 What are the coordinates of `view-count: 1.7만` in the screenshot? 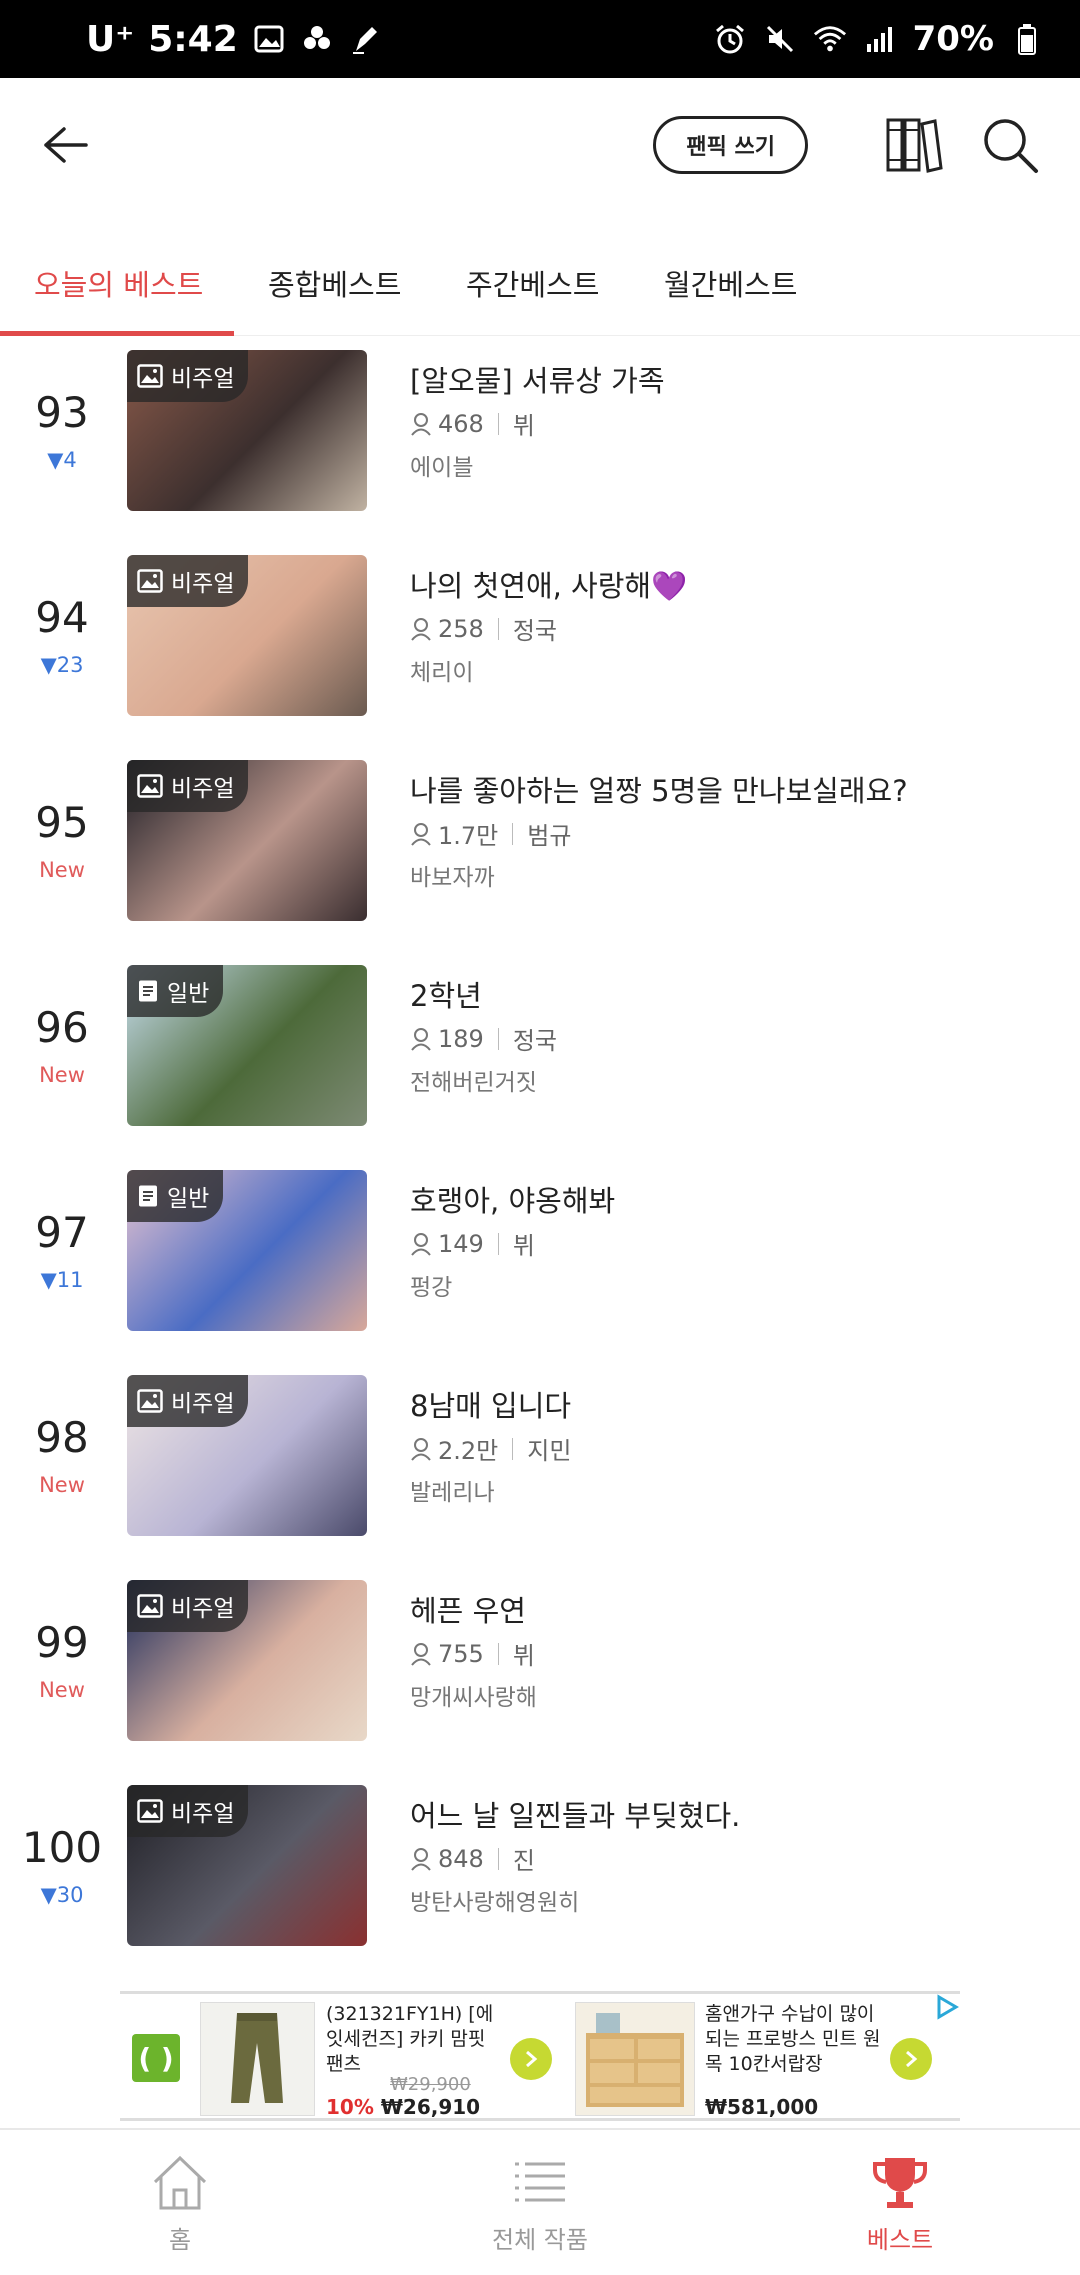 It's located at (468, 836).